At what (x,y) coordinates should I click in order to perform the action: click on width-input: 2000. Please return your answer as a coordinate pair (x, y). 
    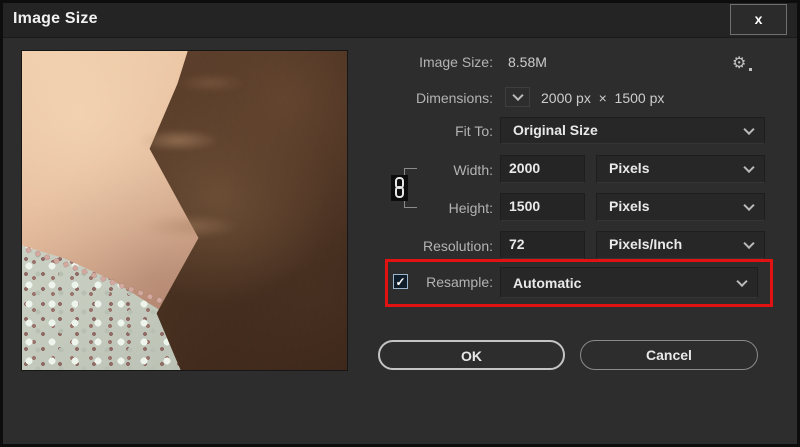
    Looking at the image, I should click on (542, 169).